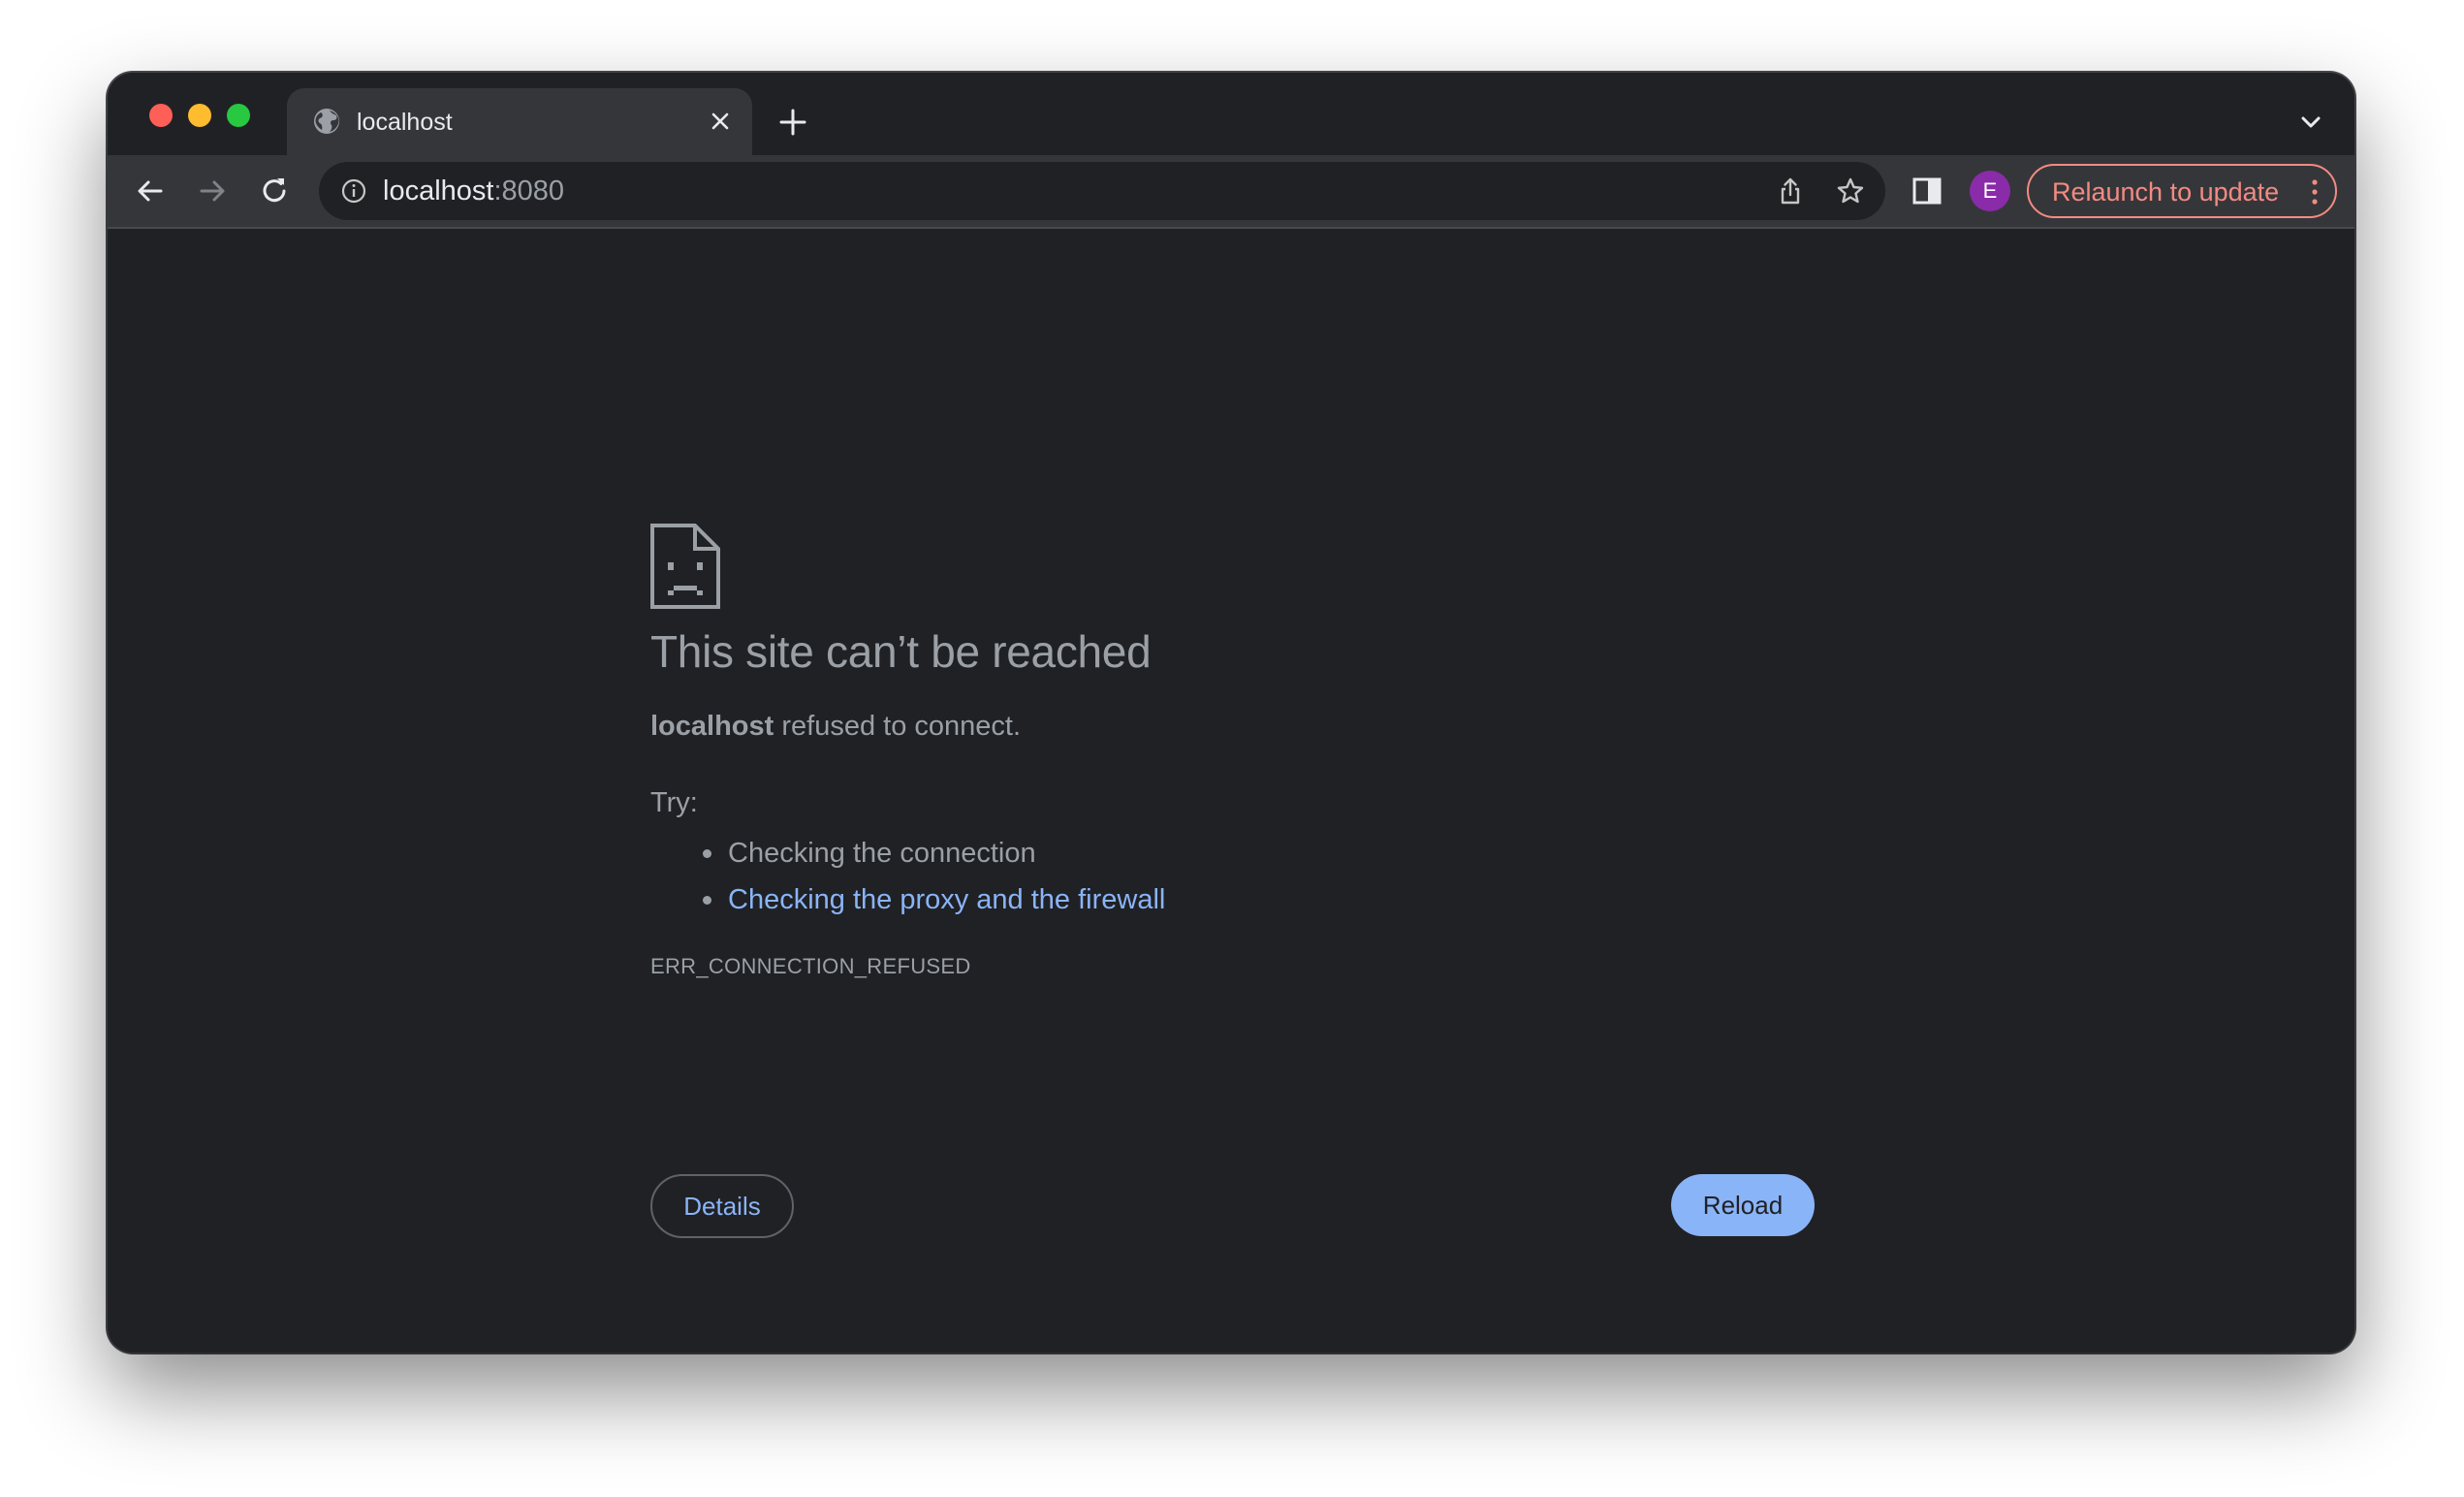 This screenshot has width=2464, height=1497. What do you see at coordinates (792, 122) in the screenshot?
I see `plus-icon` at bounding box center [792, 122].